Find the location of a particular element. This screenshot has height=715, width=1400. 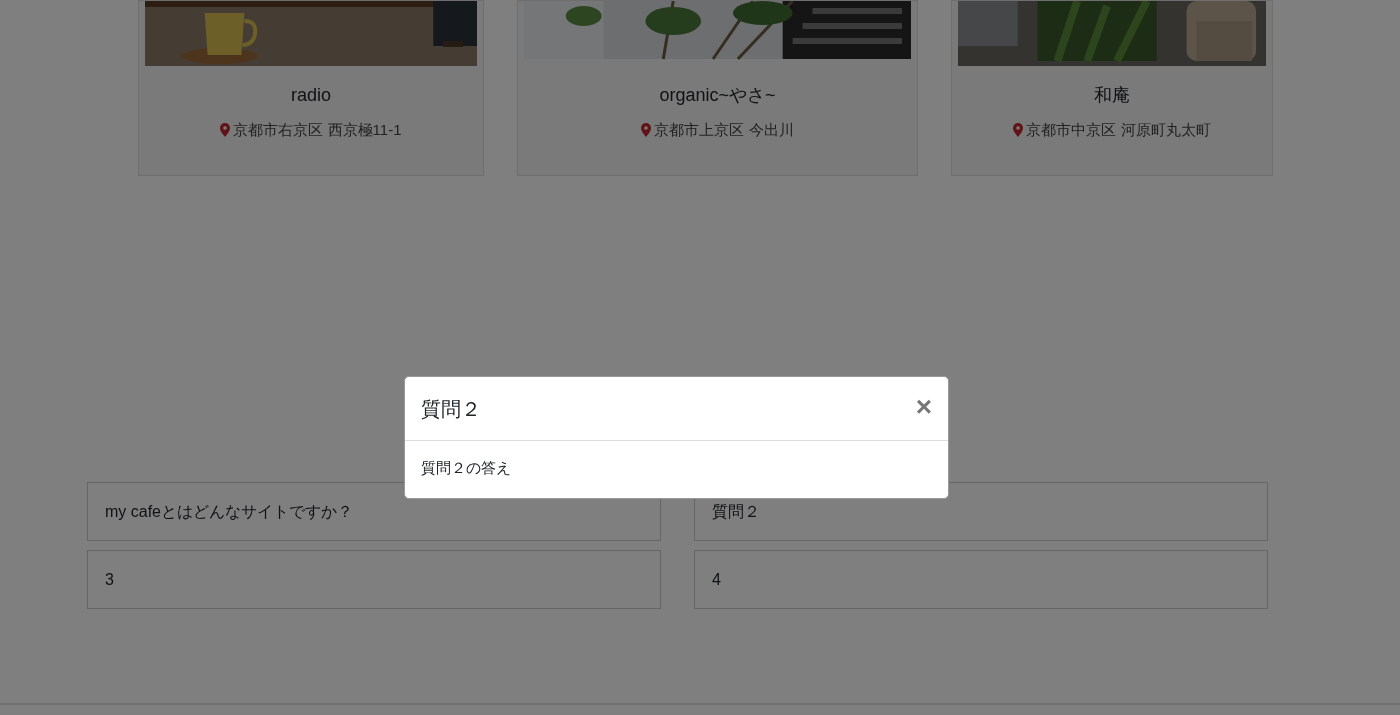

shop-name: 和庵 is located at coordinates (1112, 95).